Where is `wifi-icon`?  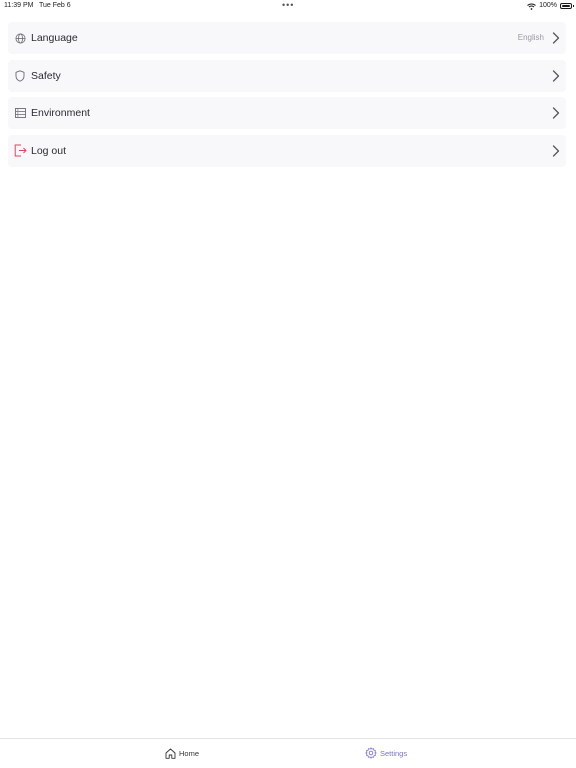 wifi-icon is located at coordinates (531, 6).